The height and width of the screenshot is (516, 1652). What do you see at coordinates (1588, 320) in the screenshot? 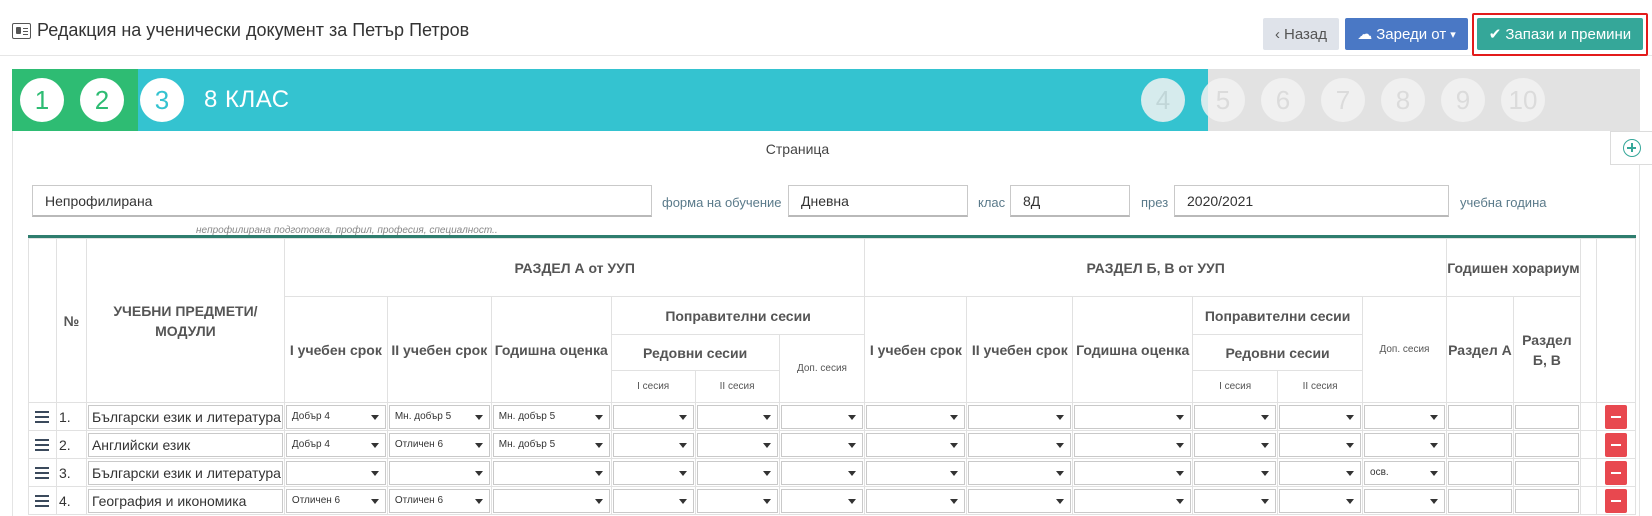
I see `spacer-header` at bounding box center [1588, 320].